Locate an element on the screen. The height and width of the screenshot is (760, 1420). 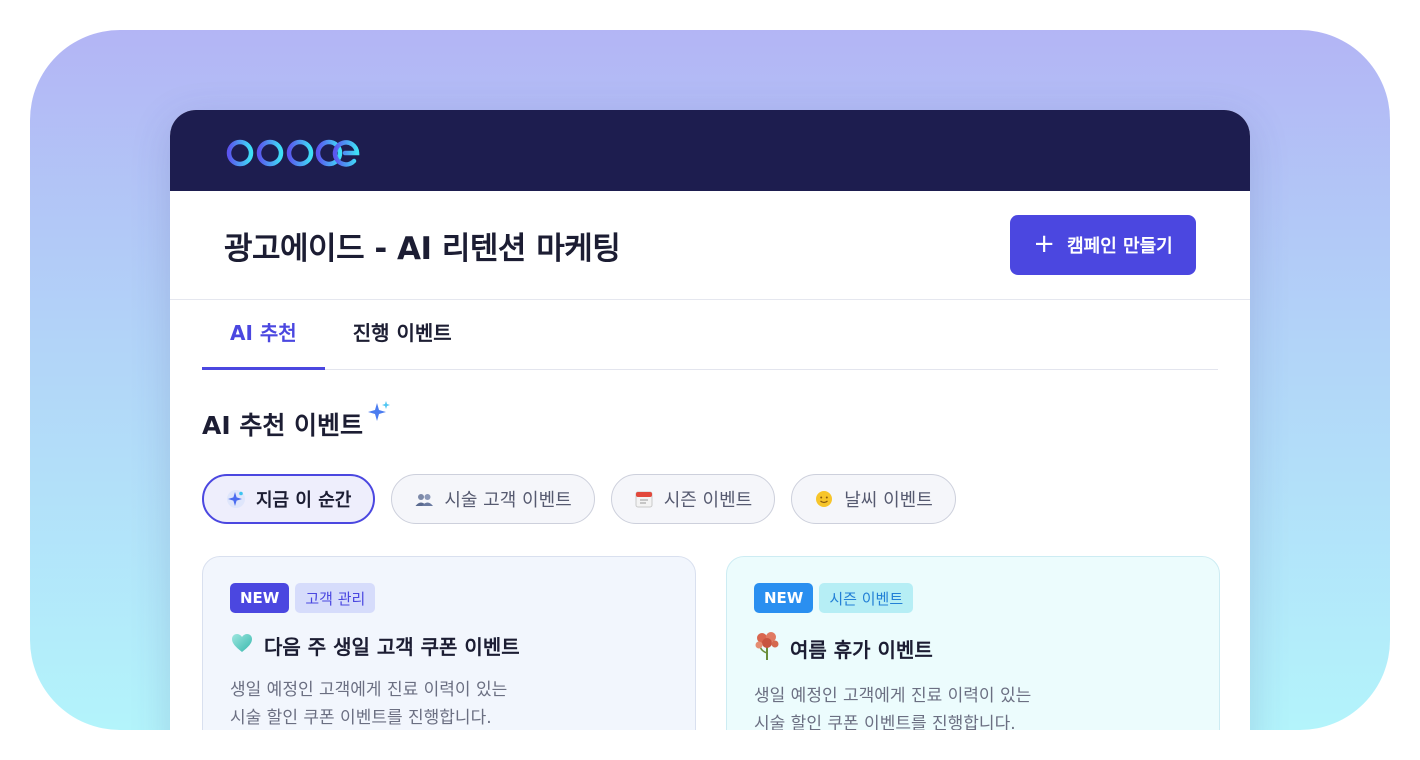
create-campaign-button: + 캠페인 만들기 is located at coordinates (1103, 245).